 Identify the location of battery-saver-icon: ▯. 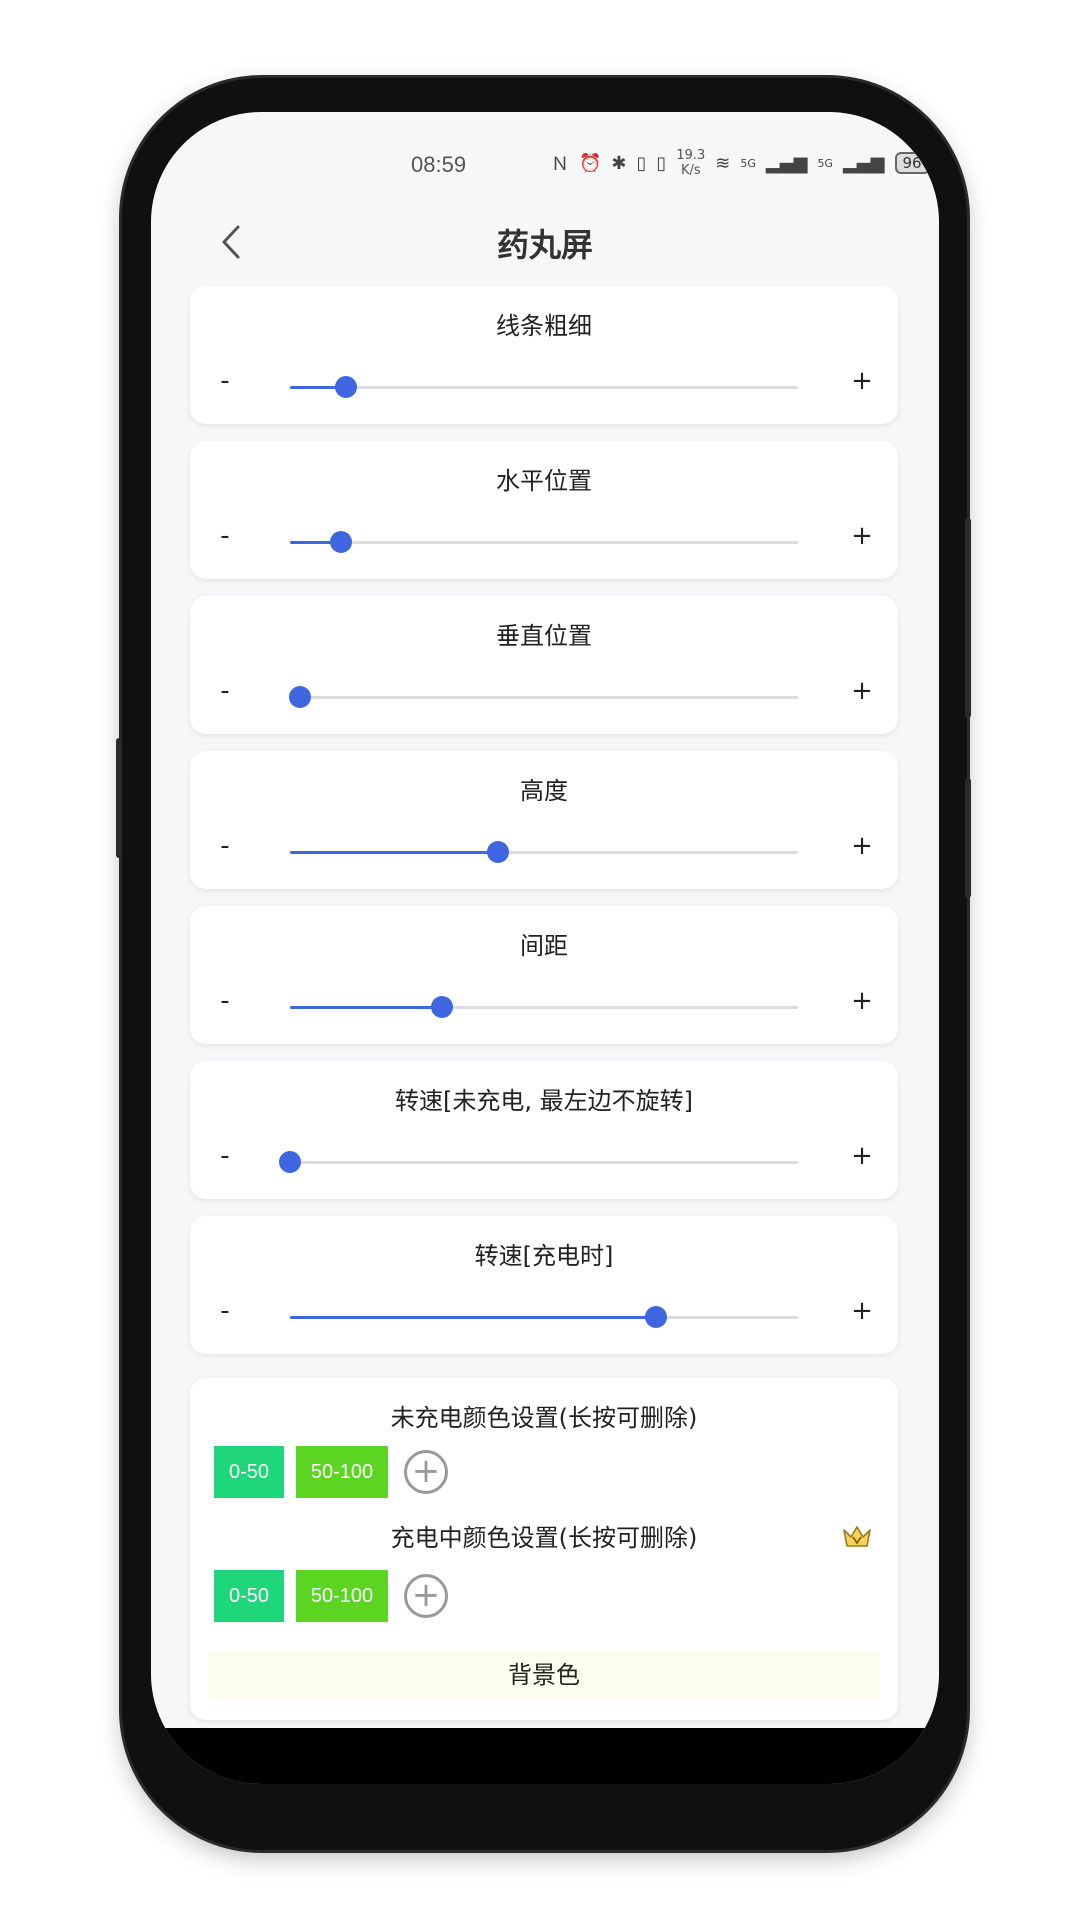
(641, 163).